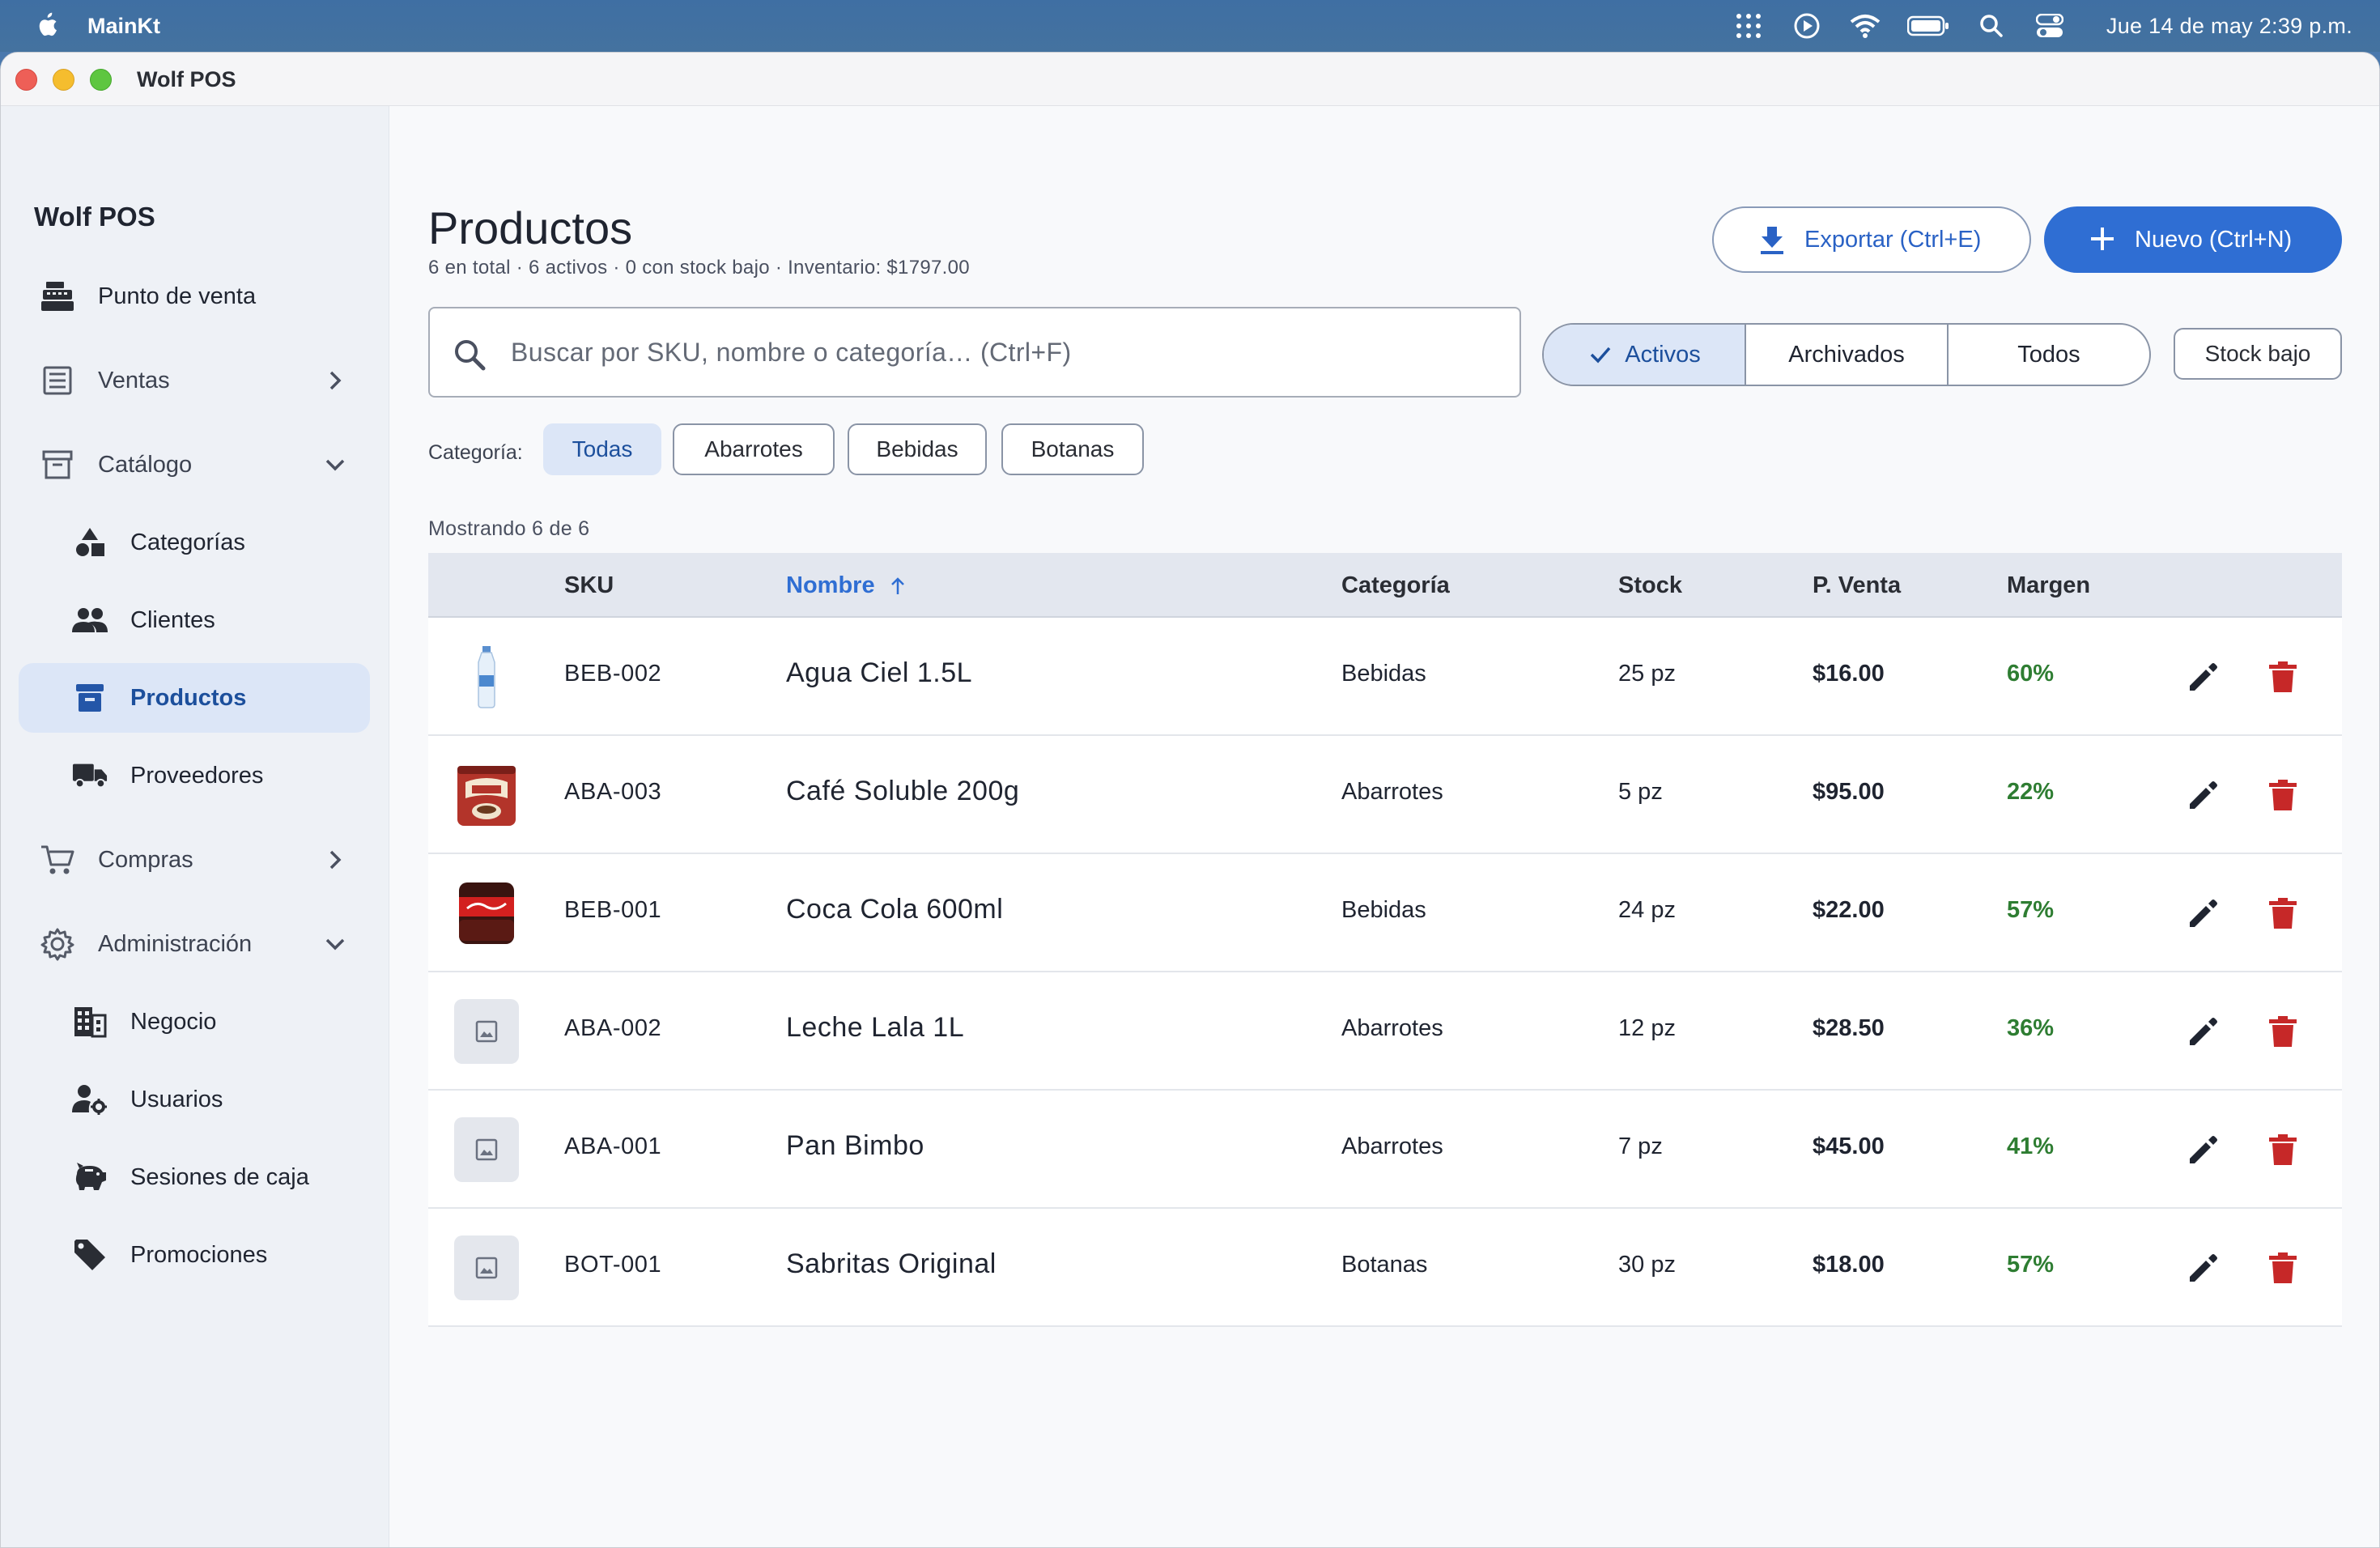 The width and height of the screenshot is (2380, 1548). I want to click on product-price: $16.00, so click(1849, 674).